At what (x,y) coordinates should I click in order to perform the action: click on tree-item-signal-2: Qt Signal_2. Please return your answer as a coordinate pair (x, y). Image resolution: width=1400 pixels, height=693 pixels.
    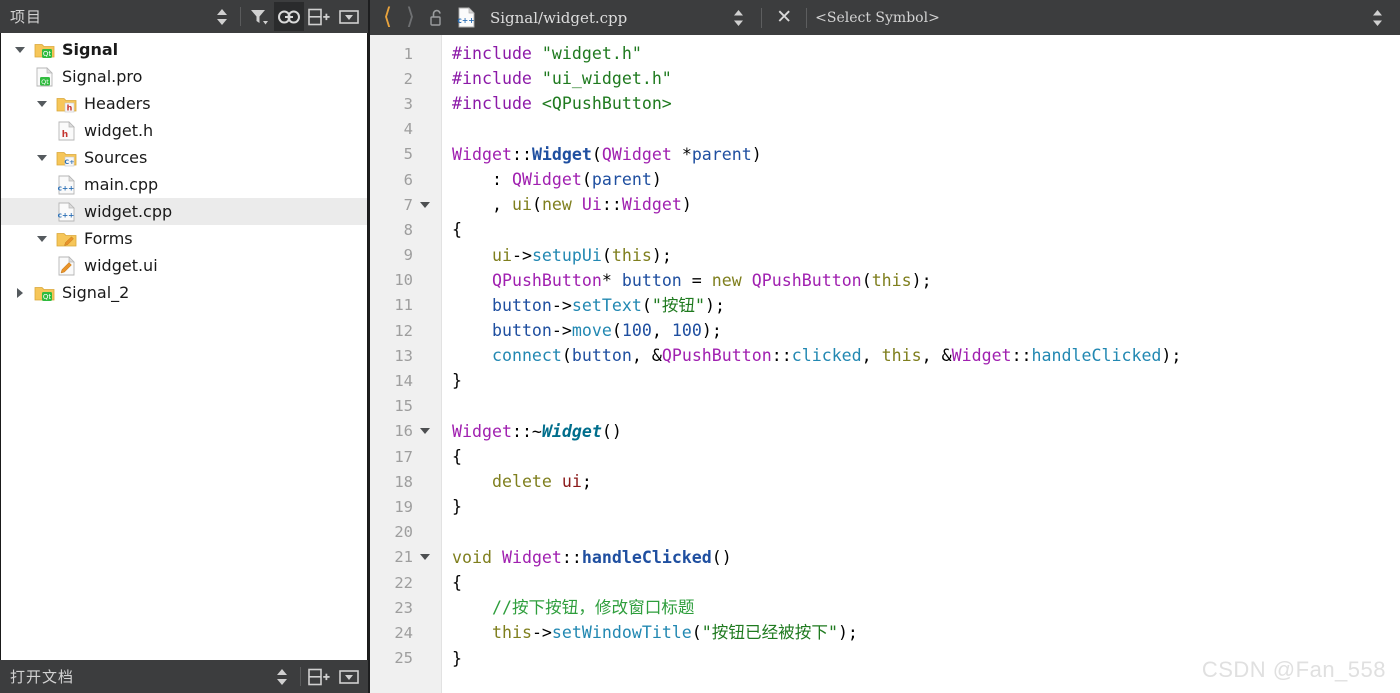
    Looking at the image, I should click on (184, 292).